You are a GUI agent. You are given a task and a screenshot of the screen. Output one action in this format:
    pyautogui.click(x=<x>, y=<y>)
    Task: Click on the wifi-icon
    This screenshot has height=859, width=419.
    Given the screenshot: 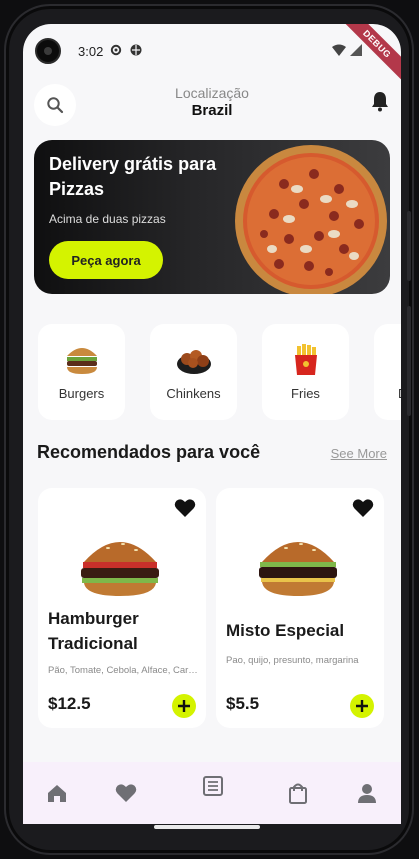 What is the action you would take?
    pyautogui.click(x=339, y=50)
    